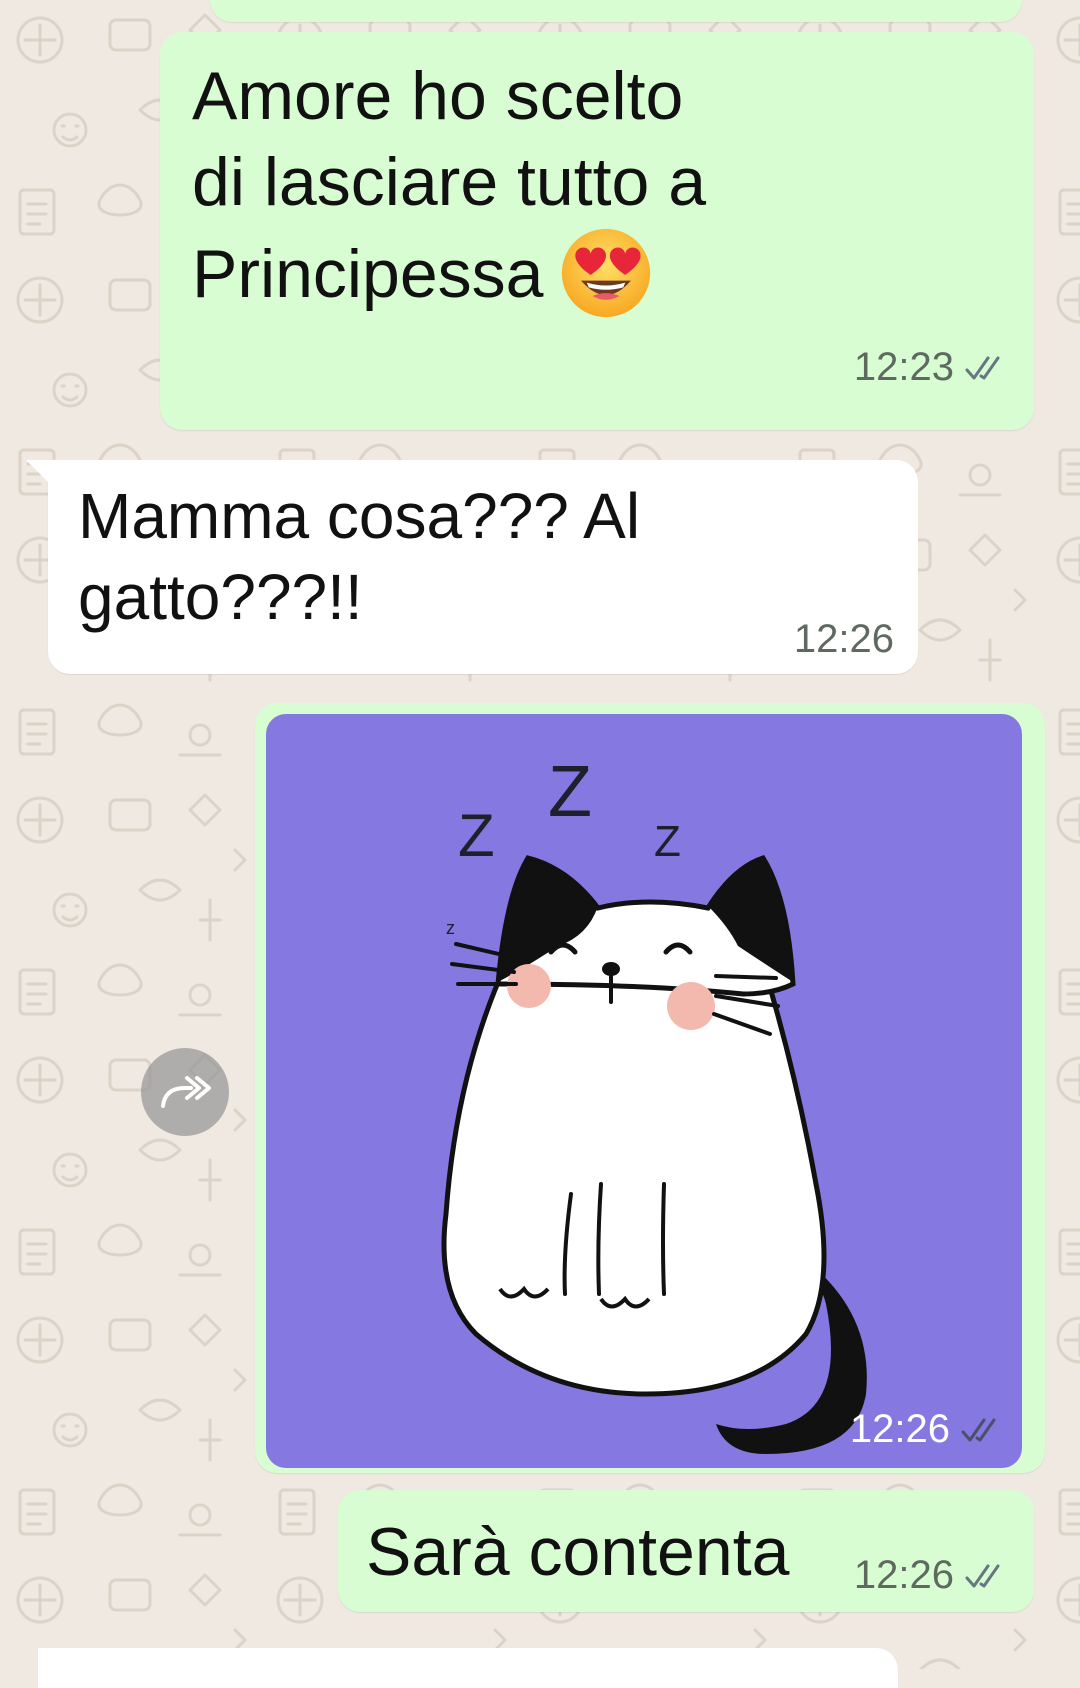 This screenshot has width=1080, height=1688. What do you see at coordinates (616, 11) in the screenshot?
I see `previous-message-bubble` at bounding box center [616, 11].